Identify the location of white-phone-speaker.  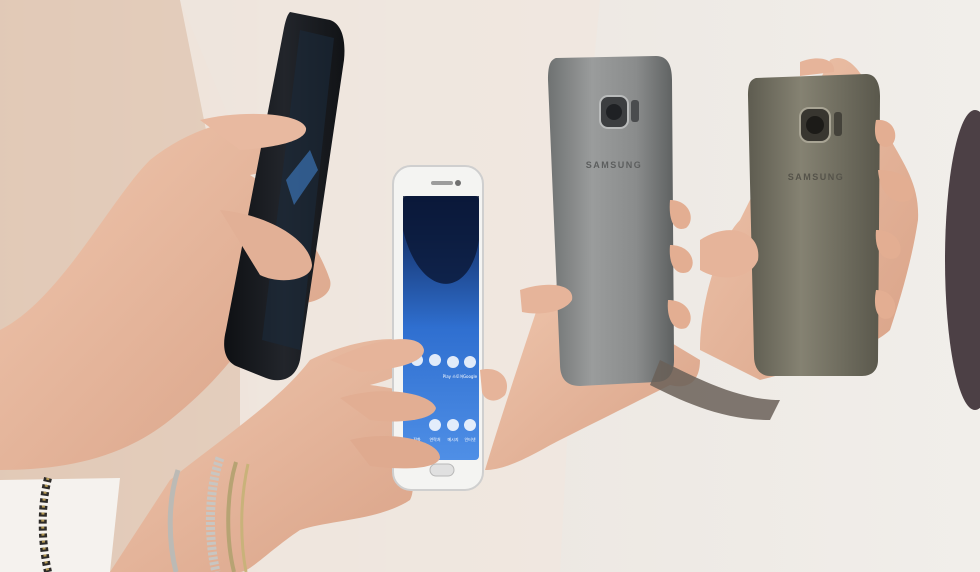
(442, 183).